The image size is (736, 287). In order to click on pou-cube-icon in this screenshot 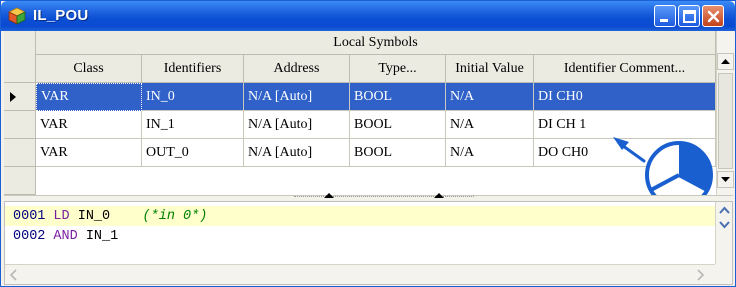, I will do `click(17, 16)`.